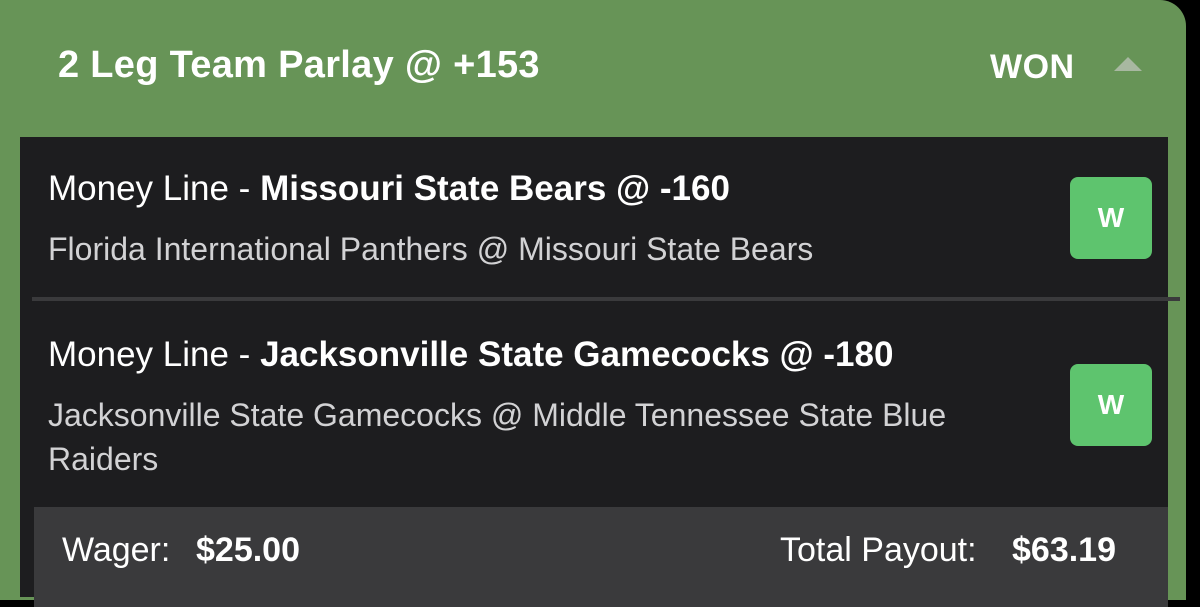 The width and height of the screenshot is (1200, 607). I want to click on parlay-title: 2 Leg Team Parlay @ +153, so click(299, 65).